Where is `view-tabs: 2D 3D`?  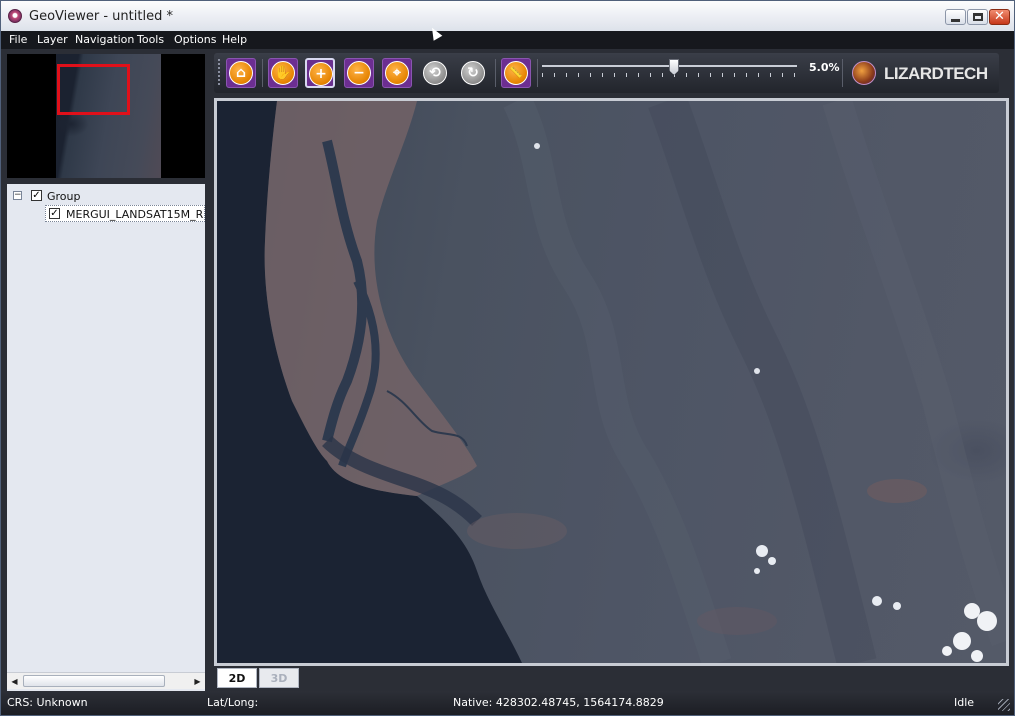
view-tabs: 2D 3D is located at coordinates (611, 677).